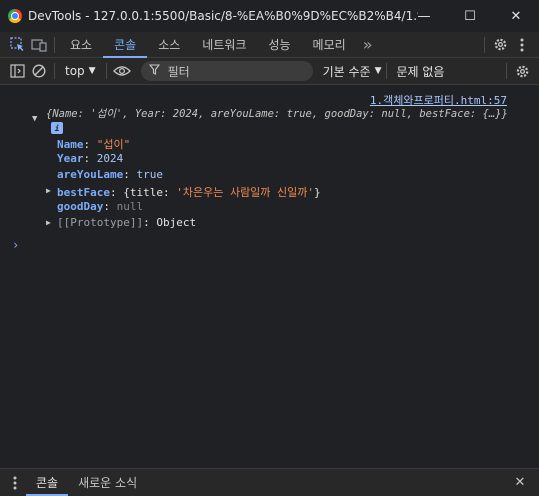 Image resolution: width=539 pixels, height=496 pixels. I want to click on property-row-bestface: bestFace: {title: '차은우는 사람일까 신일까'}, so click(189, 192).